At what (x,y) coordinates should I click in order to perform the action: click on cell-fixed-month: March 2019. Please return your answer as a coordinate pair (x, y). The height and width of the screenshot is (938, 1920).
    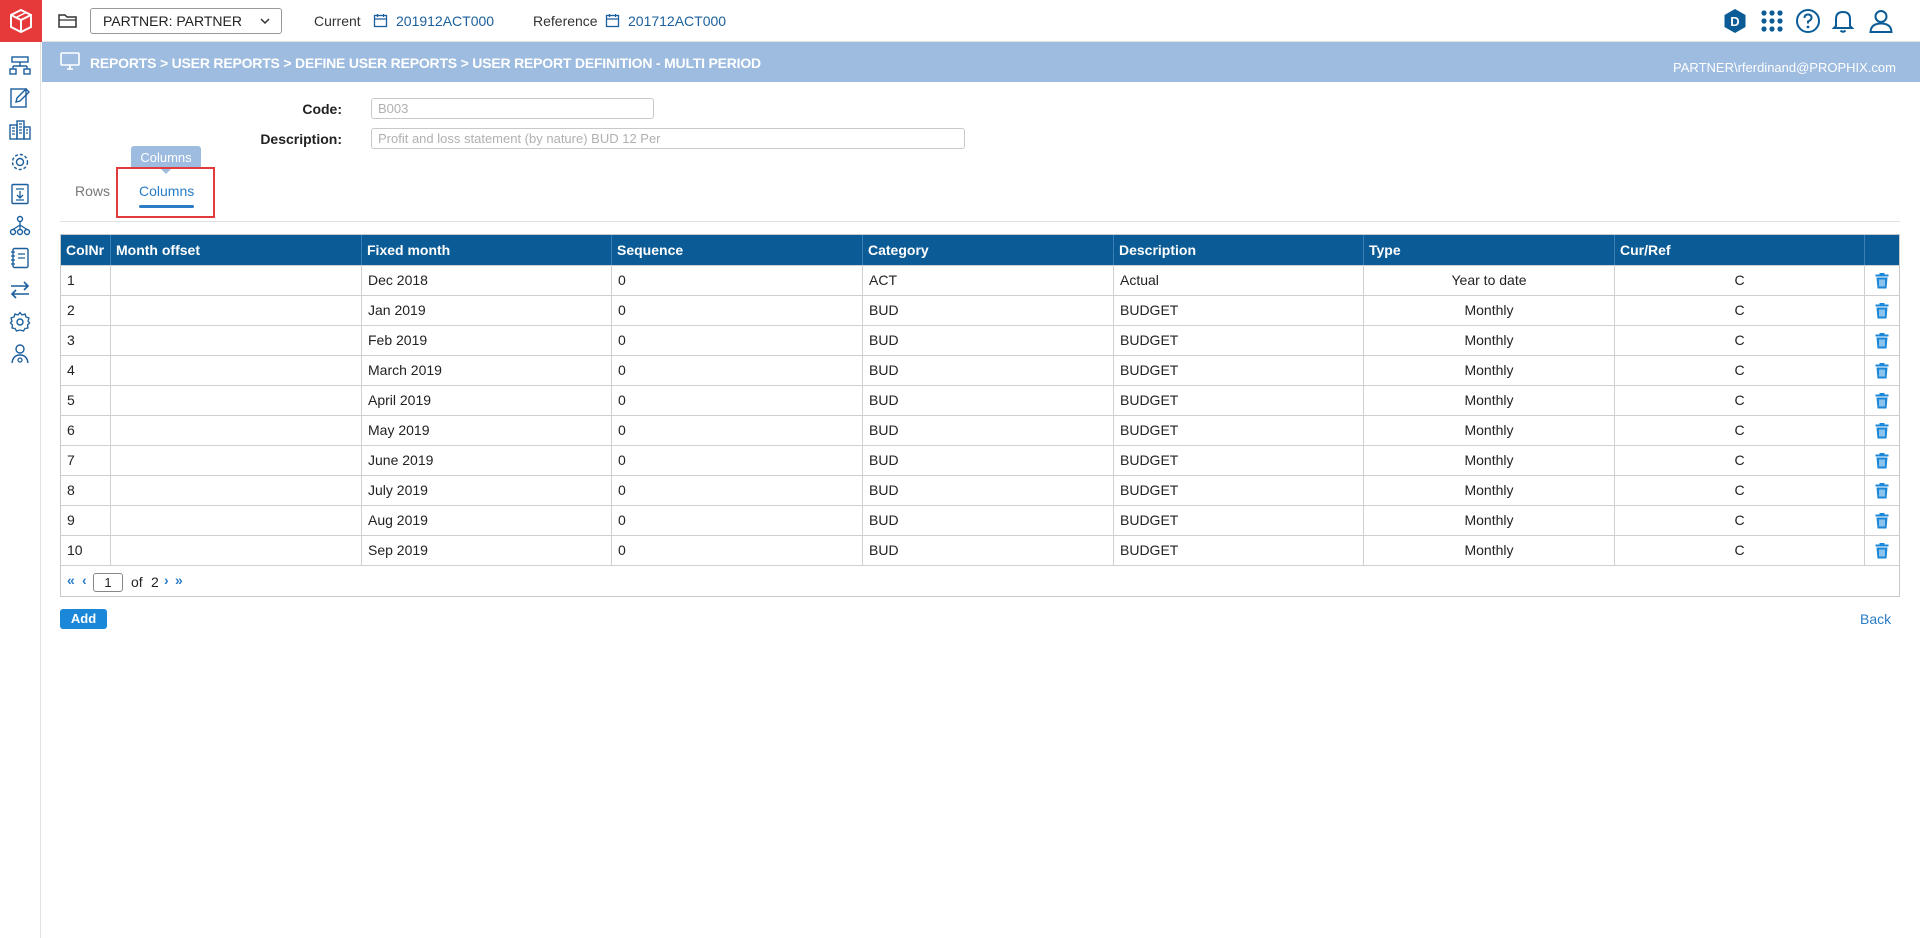
    Looking at the image, I should click on (487, 370).